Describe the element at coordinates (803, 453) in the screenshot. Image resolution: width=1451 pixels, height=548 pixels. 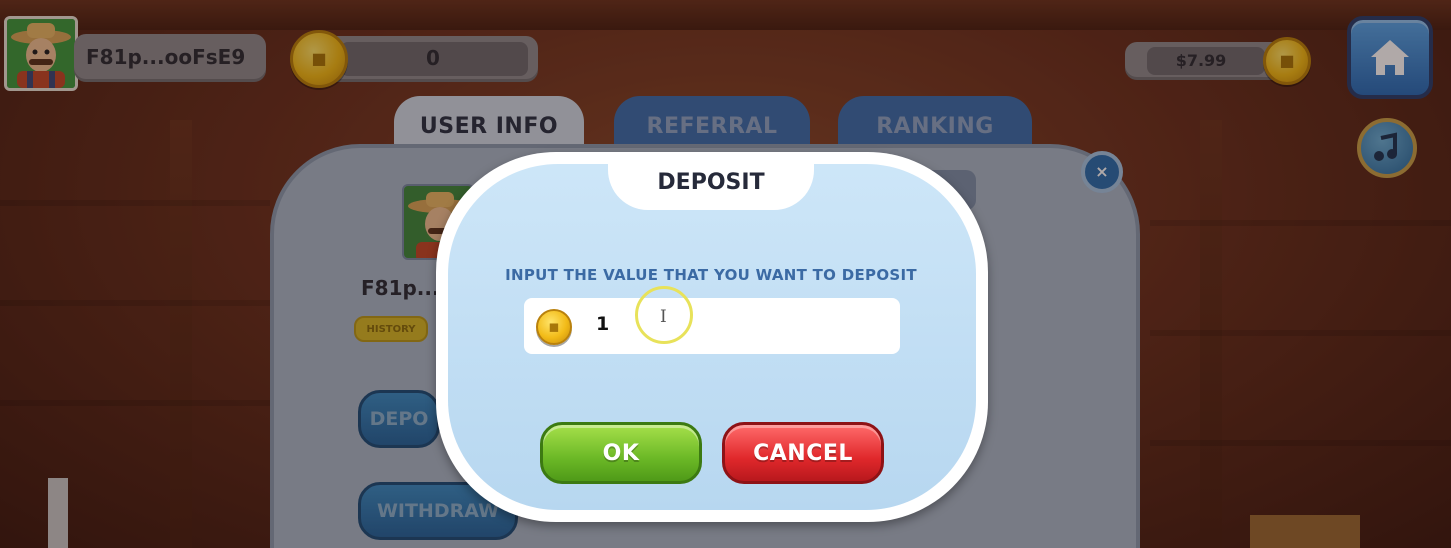
I see `cancel-button: CANCEL` at that location.